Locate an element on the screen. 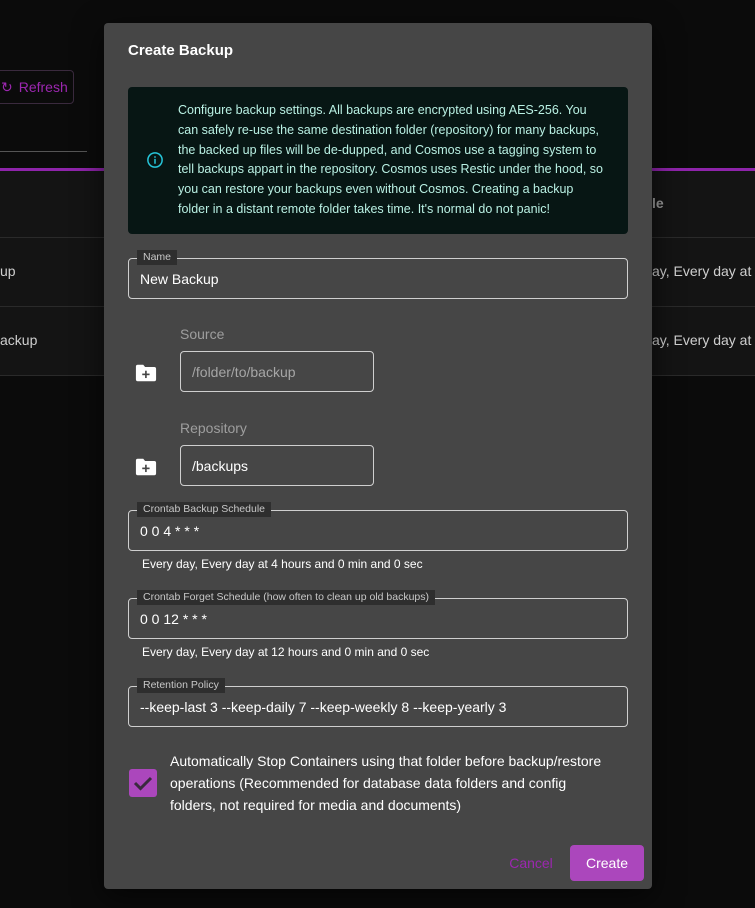 The image size is (755, 908). name-field-label: Name is located at coordinates (157, 257).